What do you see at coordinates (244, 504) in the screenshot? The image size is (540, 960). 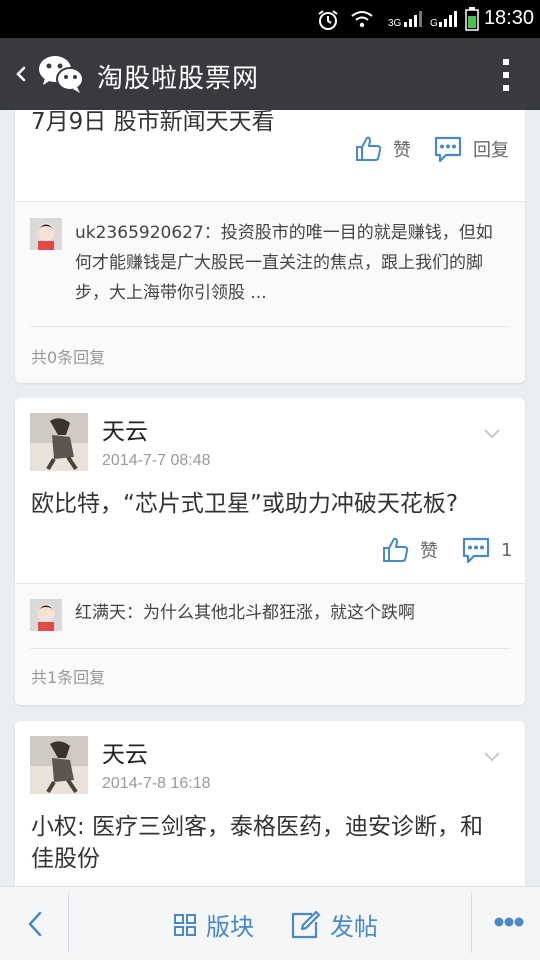 I see `post-text: 欧比特，“芯片式卫星”或助力冲破天花板?` at bounding box center [244, 504].